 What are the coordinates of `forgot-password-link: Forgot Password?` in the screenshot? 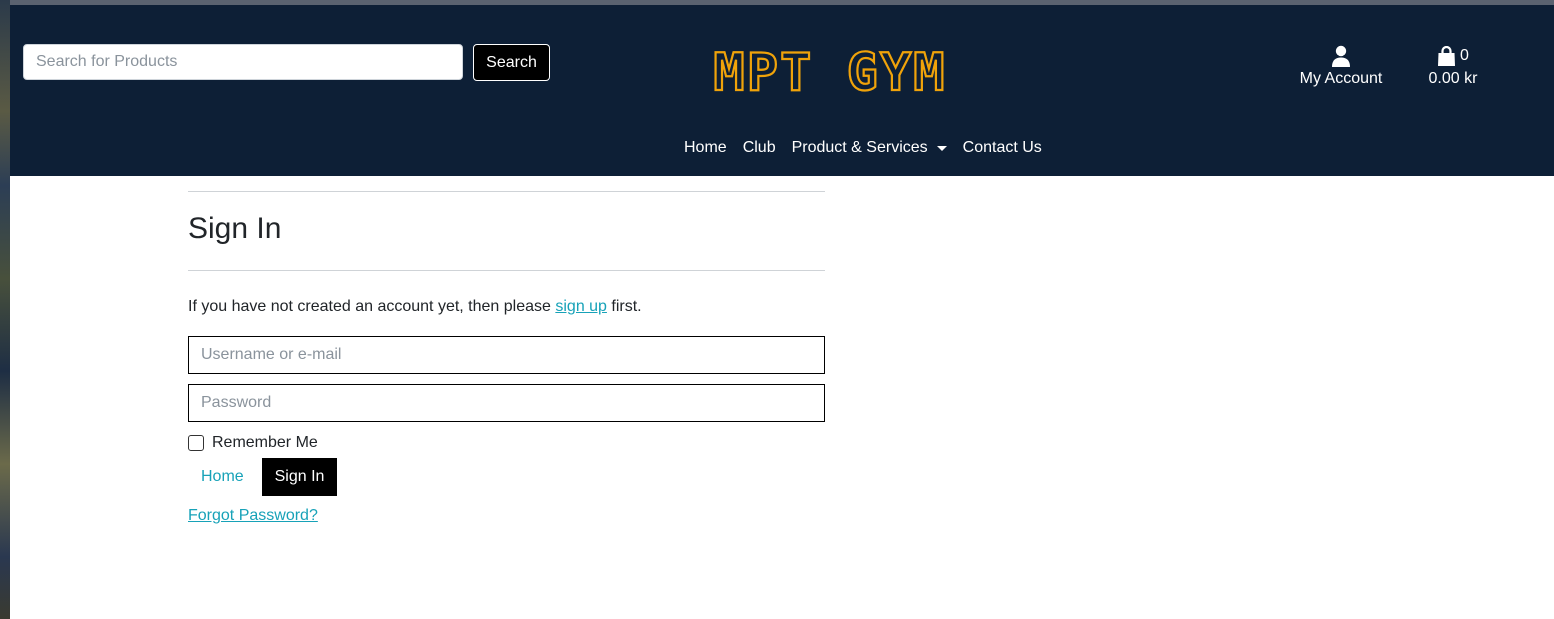 It's located at (253, 516).